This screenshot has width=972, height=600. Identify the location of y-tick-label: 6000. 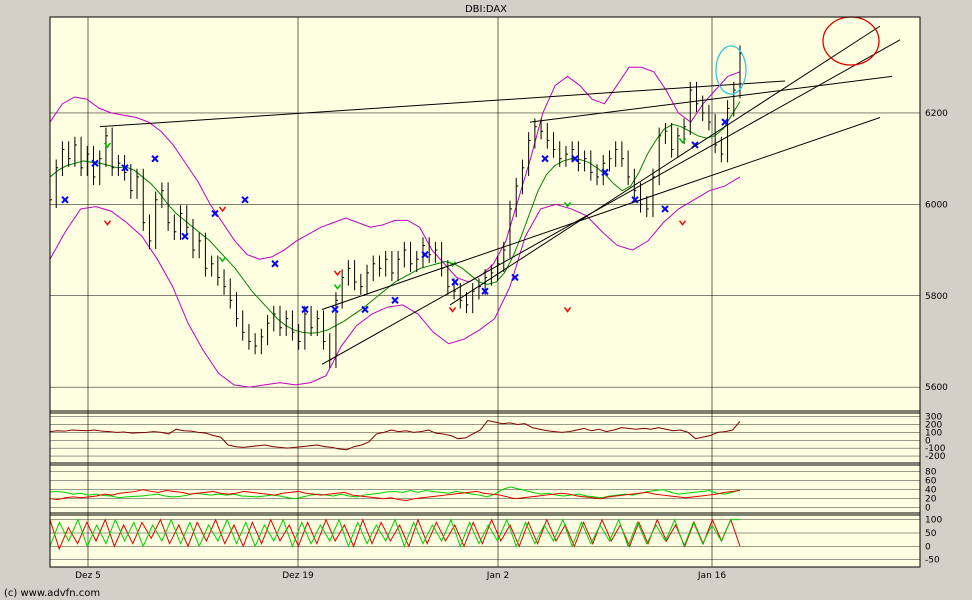
(936, 205).